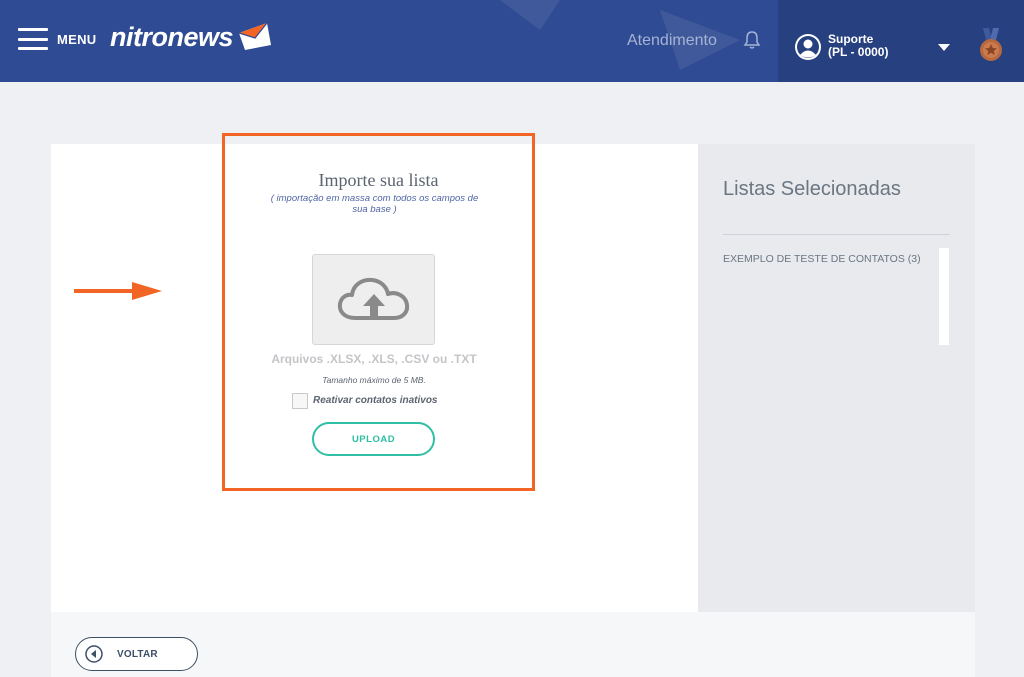 This screenshot has height=677, width=1024. I want to click on back-button: VOLTAR, so click(136, 654).